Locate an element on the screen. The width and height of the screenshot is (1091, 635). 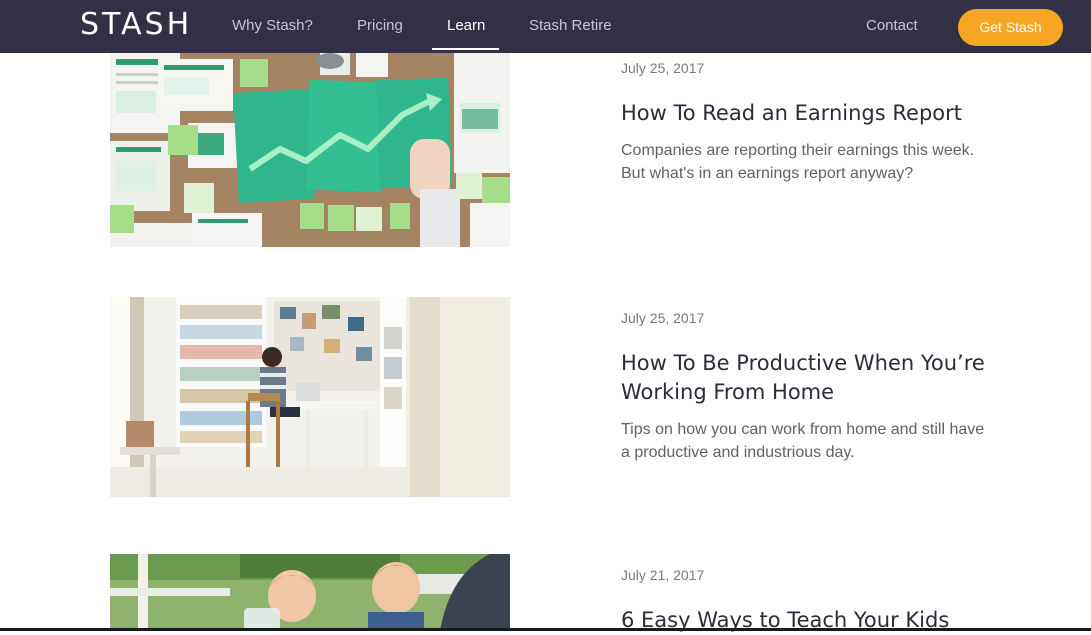
nav-link-learn: Learn is located at coordinates (466, 26).